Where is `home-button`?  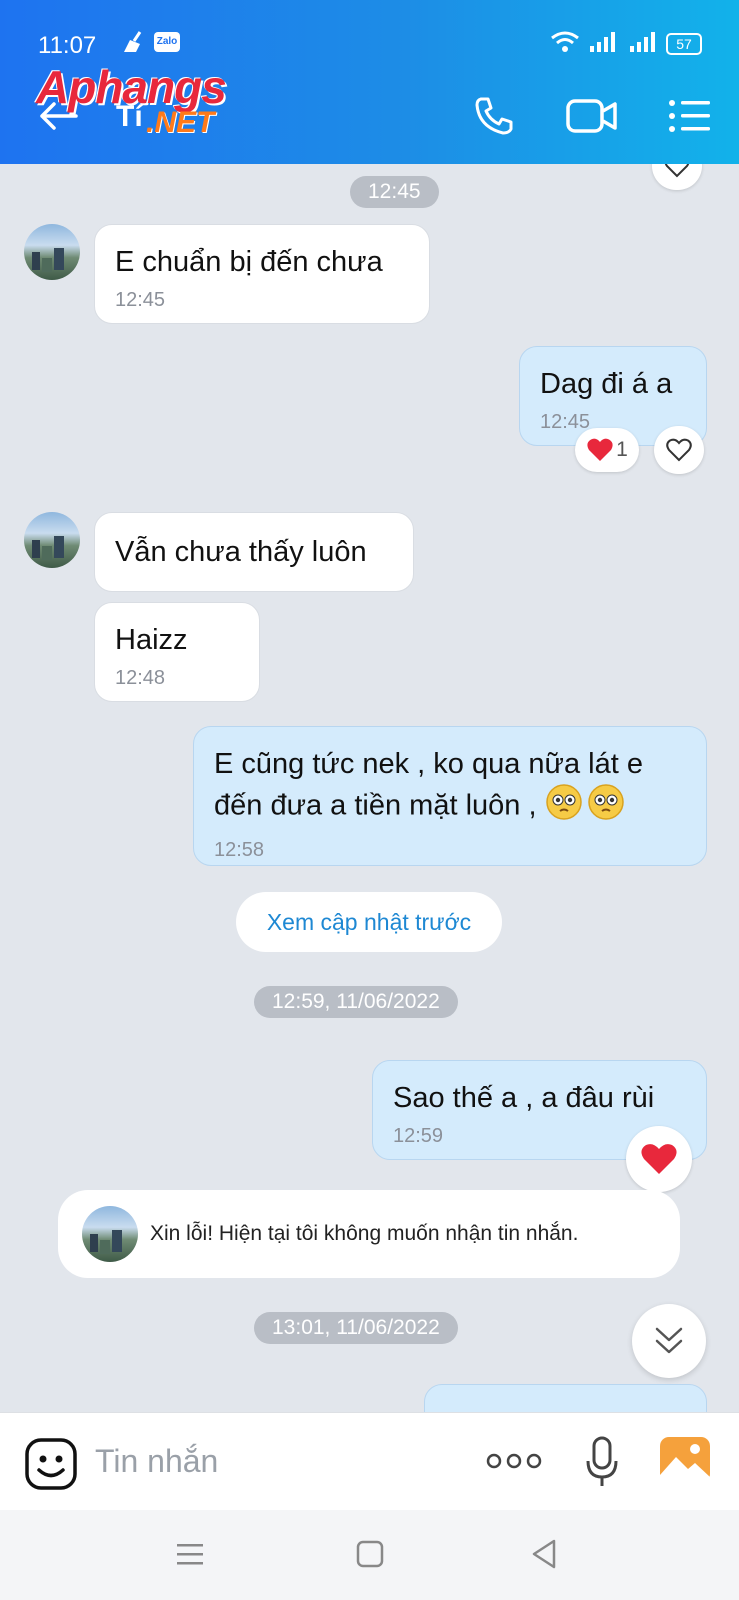
home-button is located at coordinates (370, 1556).